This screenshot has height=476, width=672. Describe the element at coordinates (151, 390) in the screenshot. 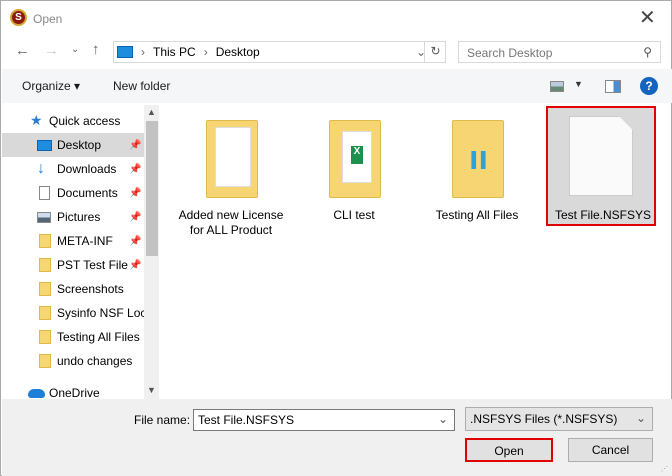

I see `scroll-down-icon: ▼` at that location.